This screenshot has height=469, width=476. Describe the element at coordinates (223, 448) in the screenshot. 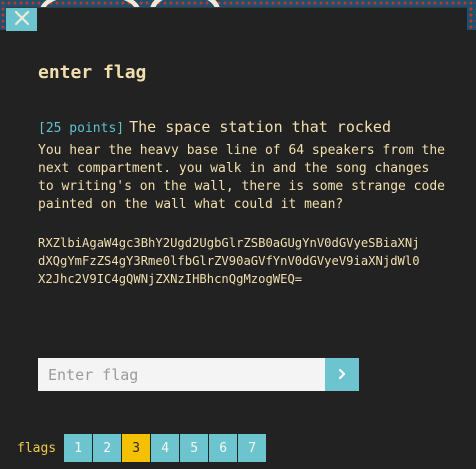

I see `page-button-6: 6` at that location.